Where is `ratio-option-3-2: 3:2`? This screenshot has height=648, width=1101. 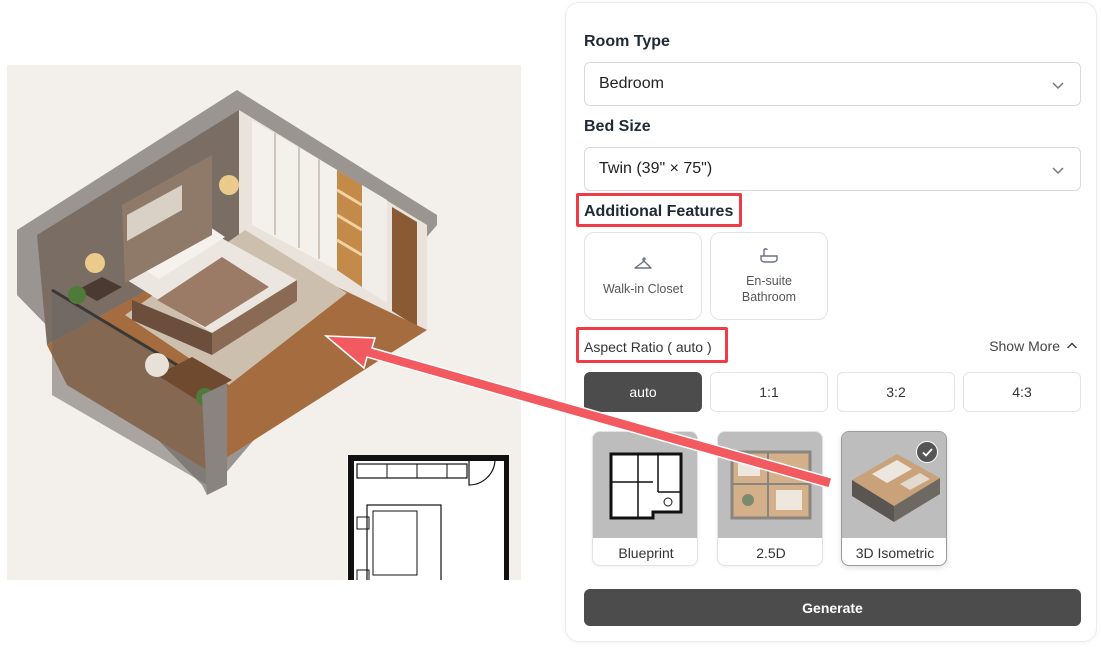
ratio-option-3-2: 3:2 is located at coordinates (896, 392).